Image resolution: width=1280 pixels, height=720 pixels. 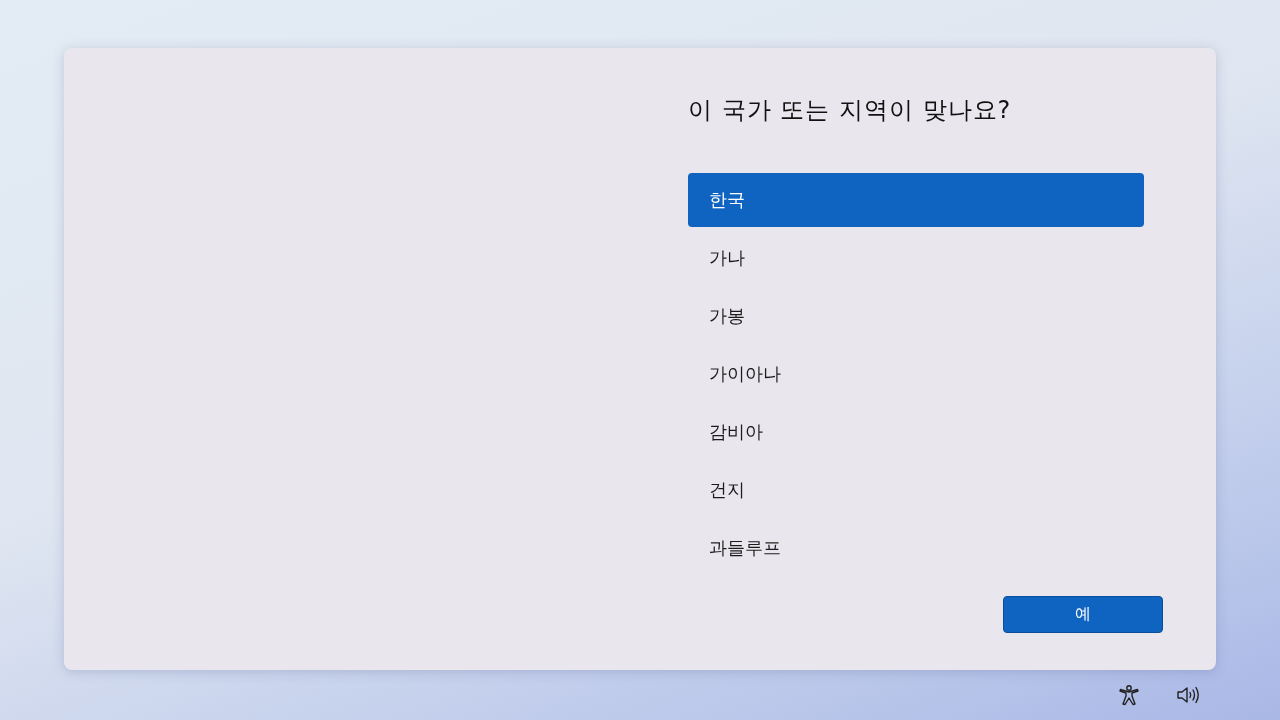 I want to click on country-option: 가이아나, so click(x=916, y=374).